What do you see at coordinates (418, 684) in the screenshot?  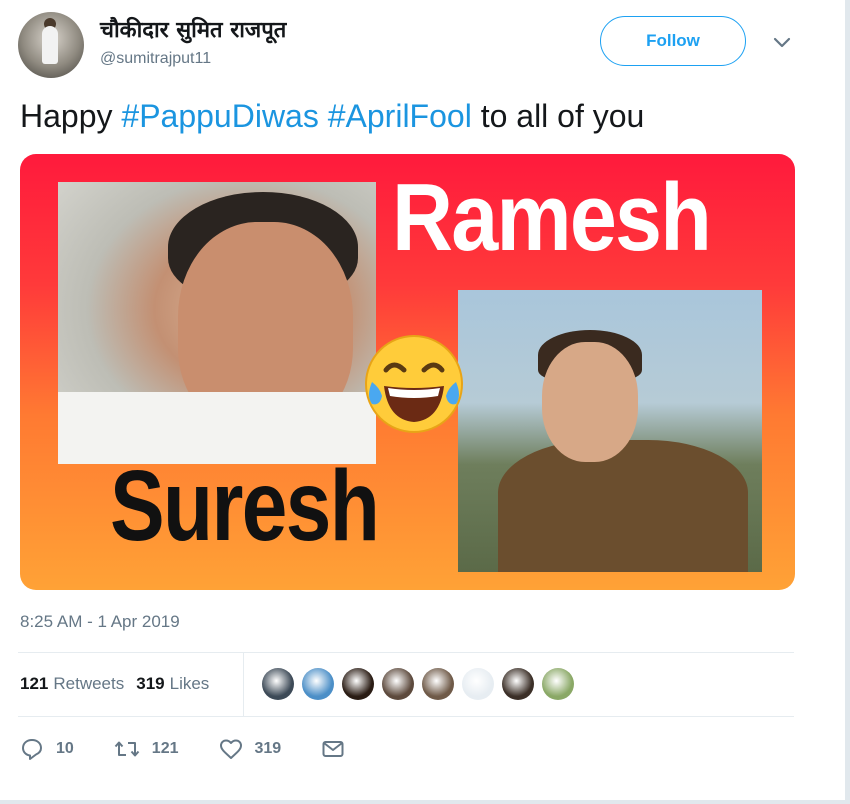 I see `liker-avatars` at bounding box center [418, 684].